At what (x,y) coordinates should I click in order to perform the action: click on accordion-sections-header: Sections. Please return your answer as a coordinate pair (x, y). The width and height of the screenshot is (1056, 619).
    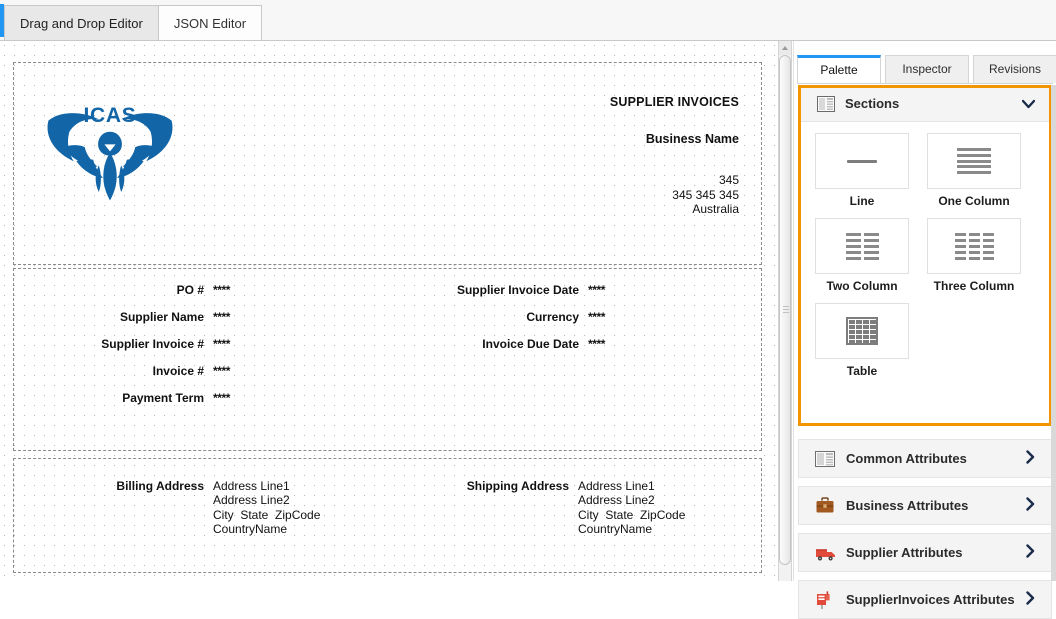
    Looking at the image, I should click on (925, 105).